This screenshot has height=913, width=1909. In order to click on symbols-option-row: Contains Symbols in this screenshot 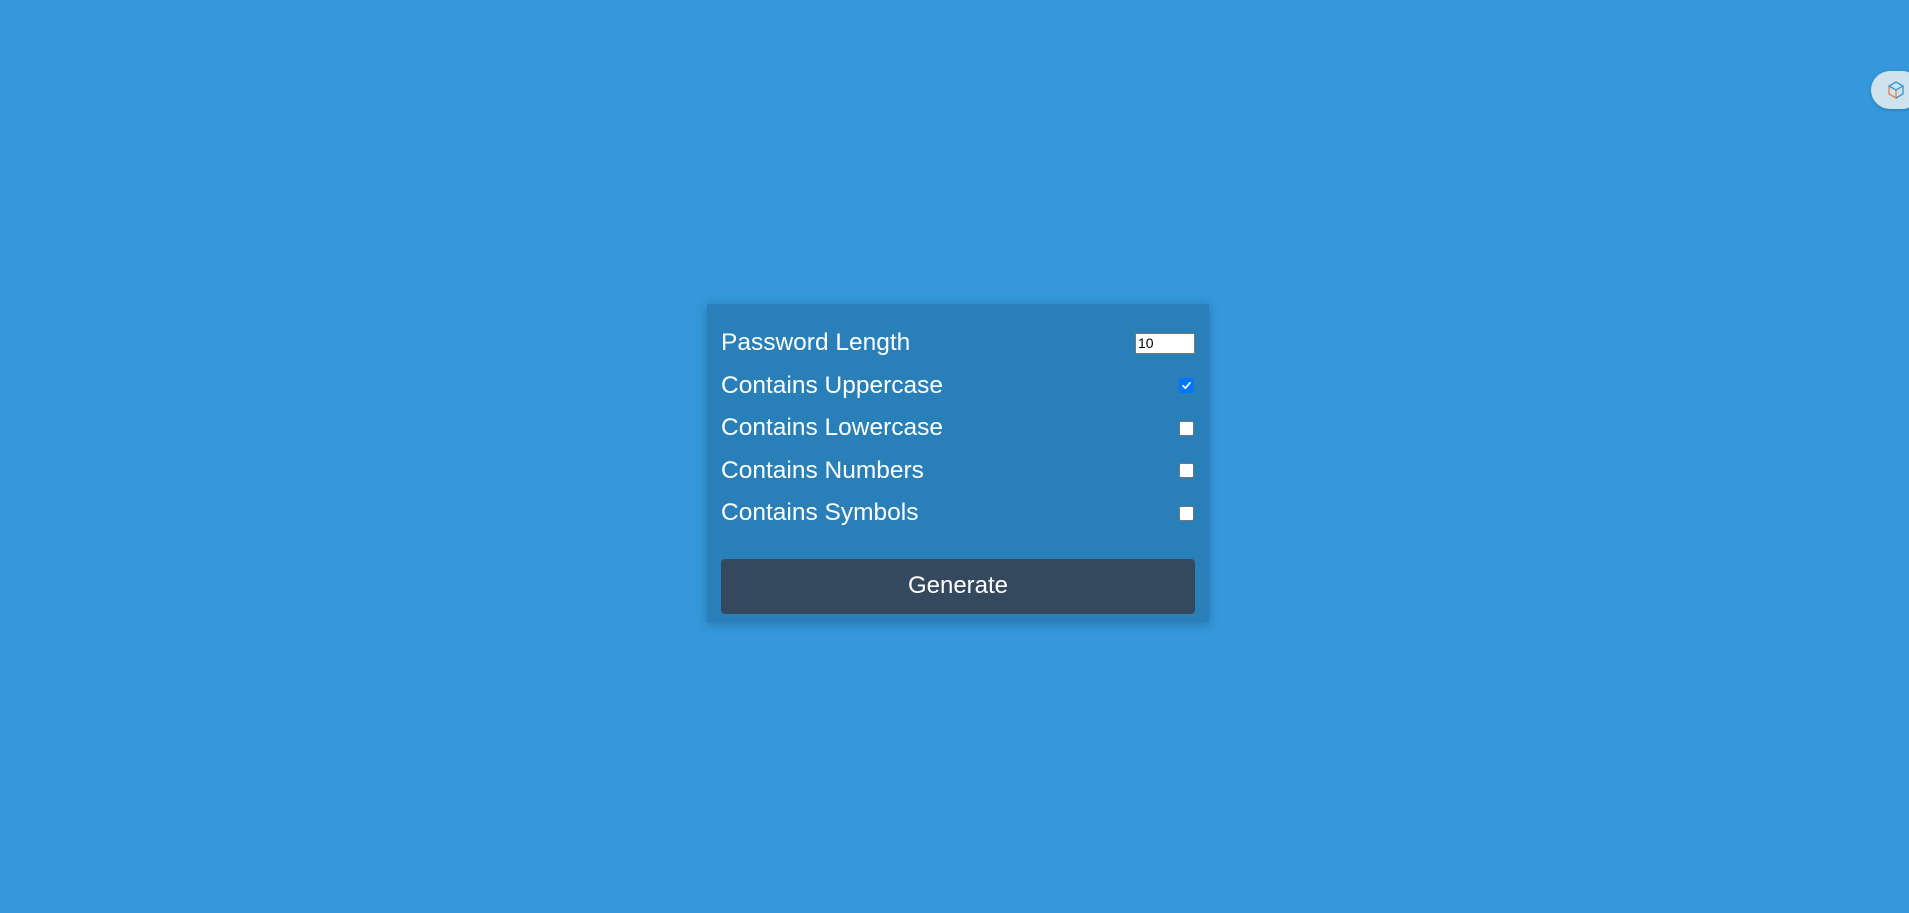, I will do `click(958, 513)`.